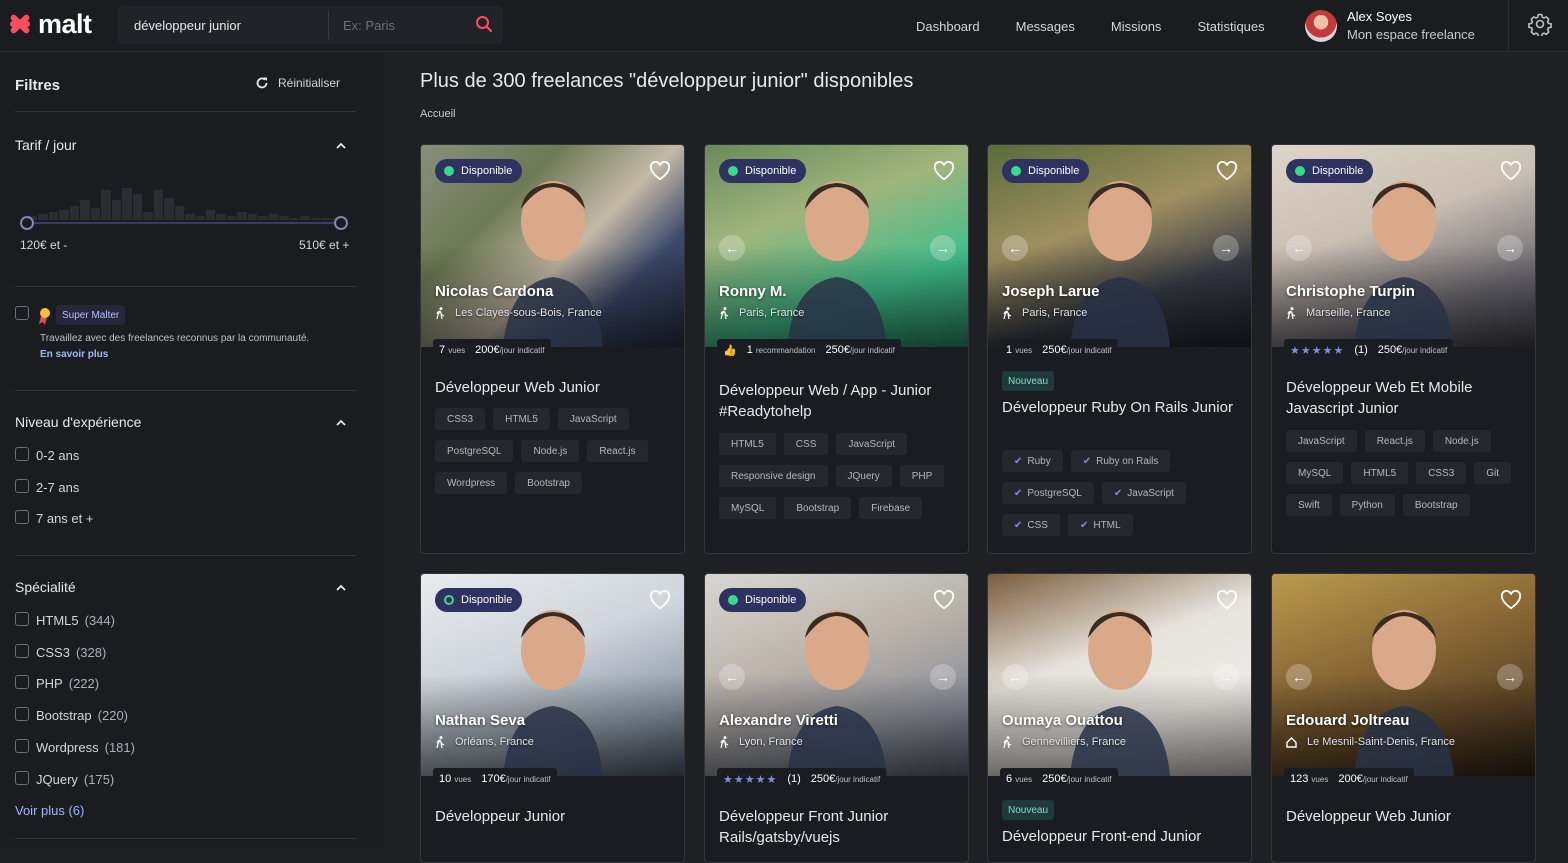 Image resolution: width=1568 pixels, height=863 pixels. Describe the element at coordinates (57, 487) in the screenshot. I see `experience-option: 2-7 ans` at that location.